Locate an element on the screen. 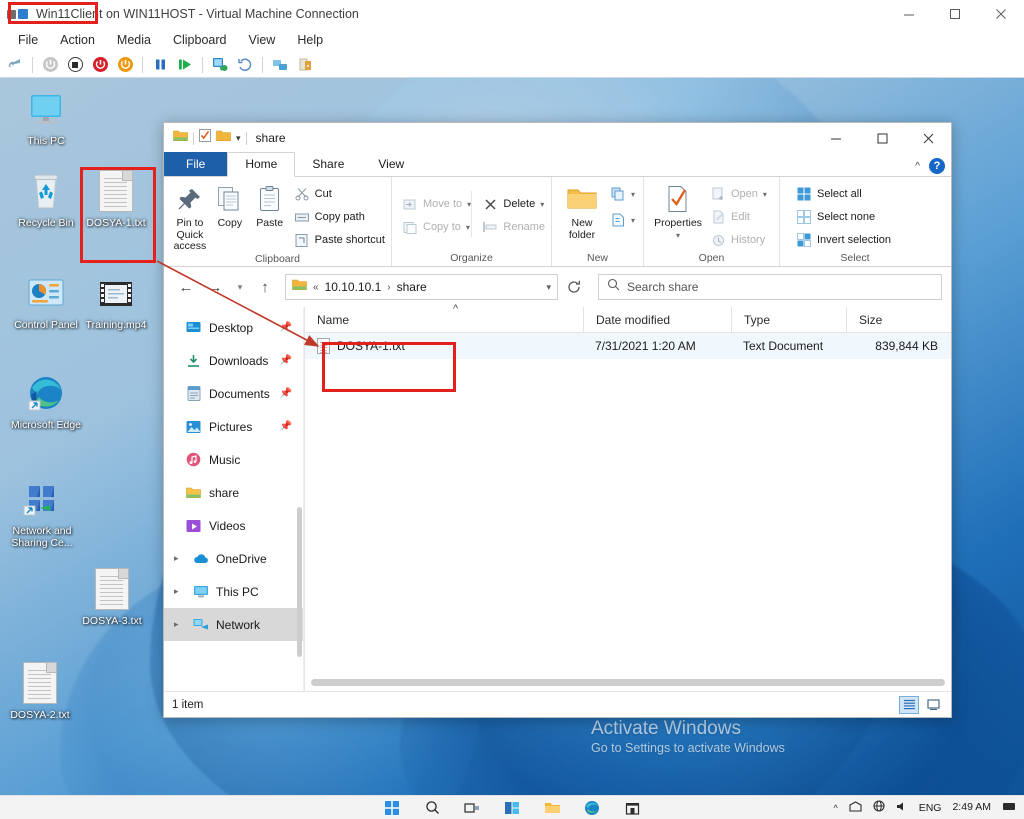 The image size is (1024, 819). customize-dropdown-icon: ▾ is located at coordinates (238, 138).